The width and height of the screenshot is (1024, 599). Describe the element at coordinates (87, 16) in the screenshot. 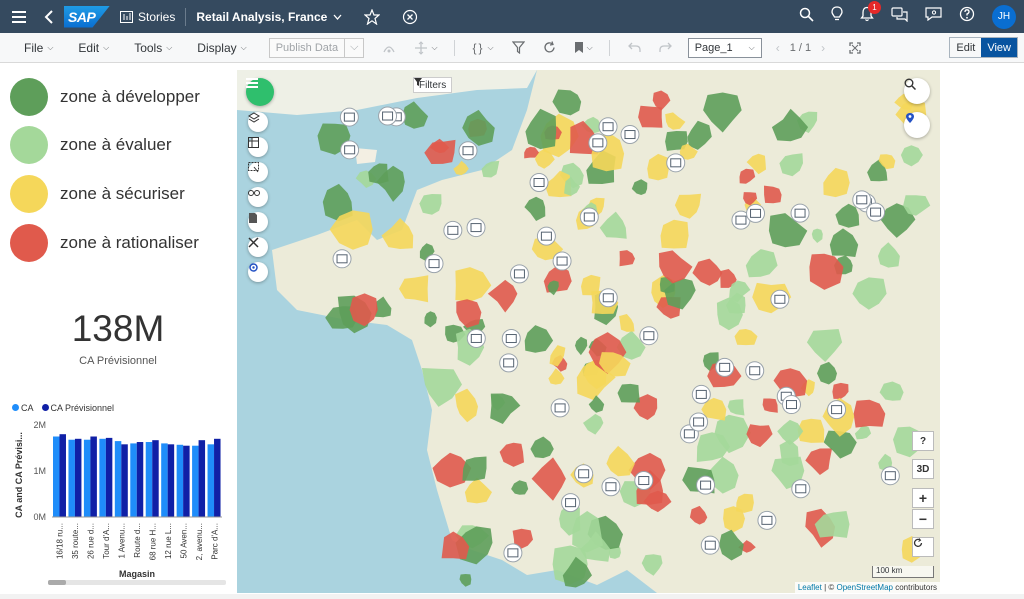

I see `sap-logo: SAP` at that location.